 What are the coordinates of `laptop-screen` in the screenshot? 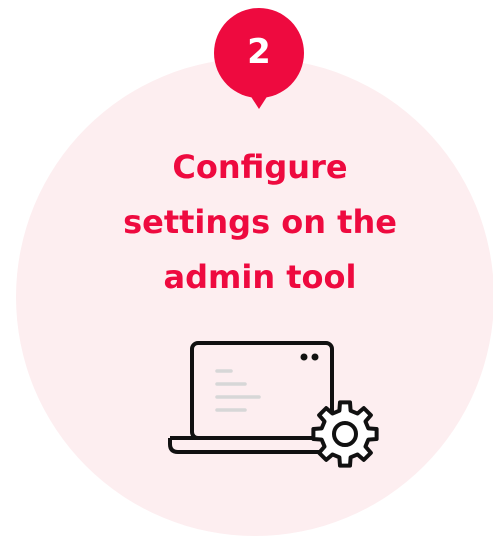 It's located at (262, 390).